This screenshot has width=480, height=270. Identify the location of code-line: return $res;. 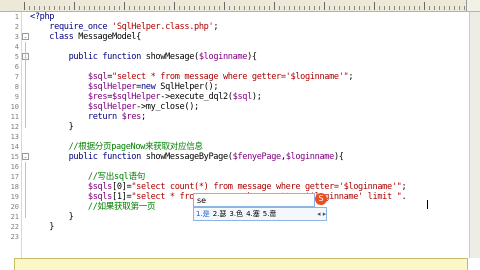
(88, 117).